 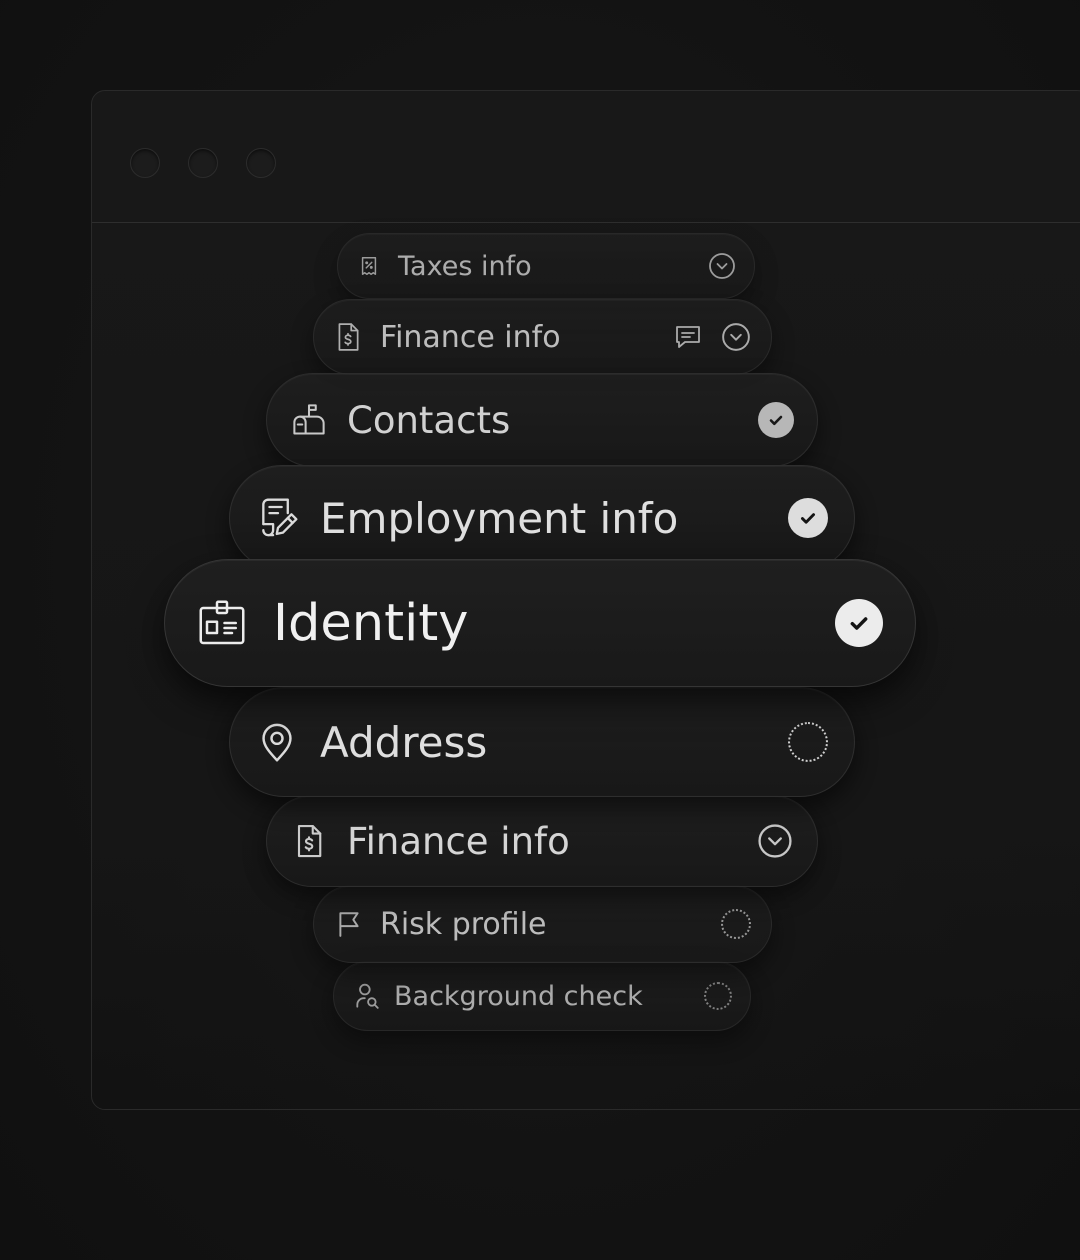 I want to click on window-minimize-button, so click(x=203, y=163).